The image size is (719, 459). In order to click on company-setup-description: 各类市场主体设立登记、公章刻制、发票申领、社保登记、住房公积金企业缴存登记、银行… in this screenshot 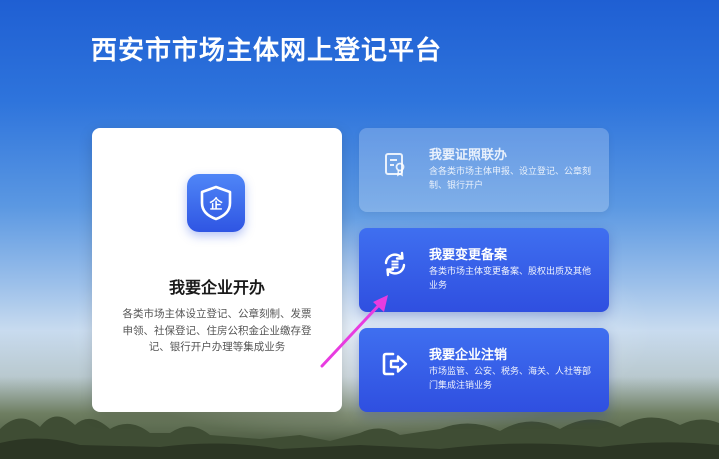, I will do `click(217, 330)`.